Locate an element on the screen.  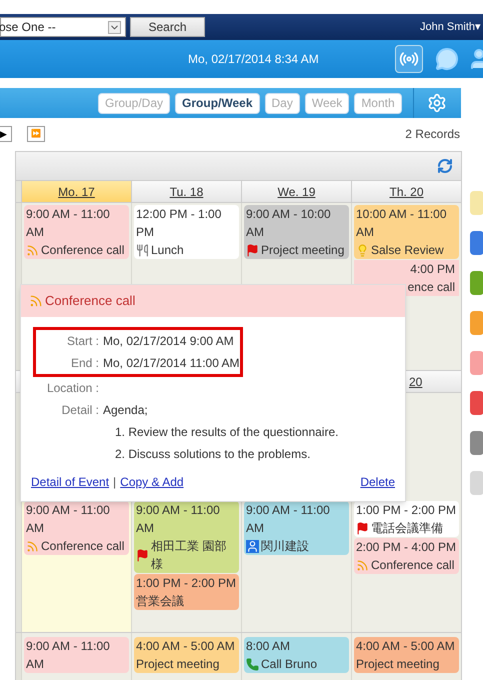
record-count: 2 Records is located at coordinates (432, 134).